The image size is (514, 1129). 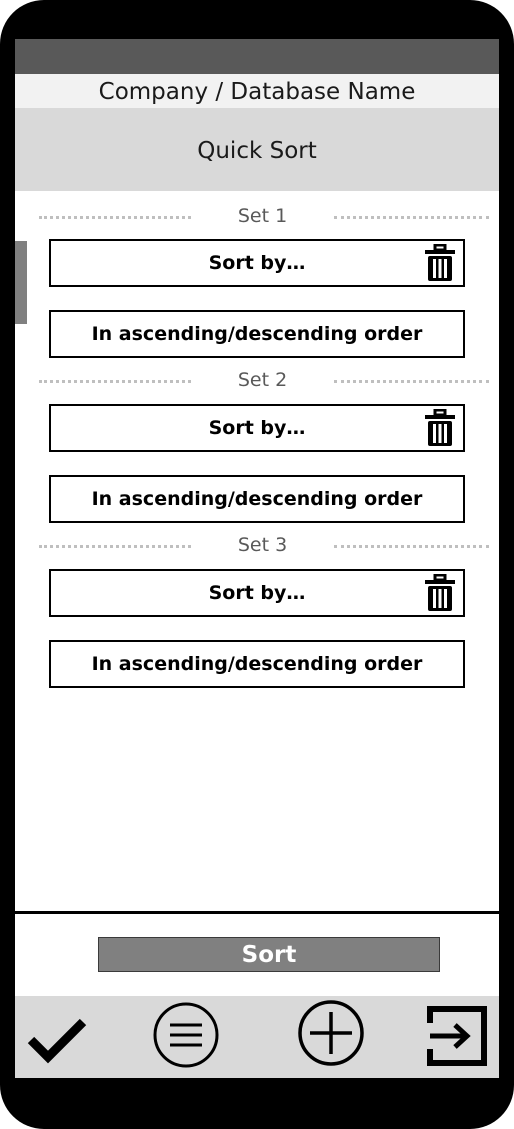 I want to click on order-field-3: In ascending/descending order, so click(x=257, y=664).